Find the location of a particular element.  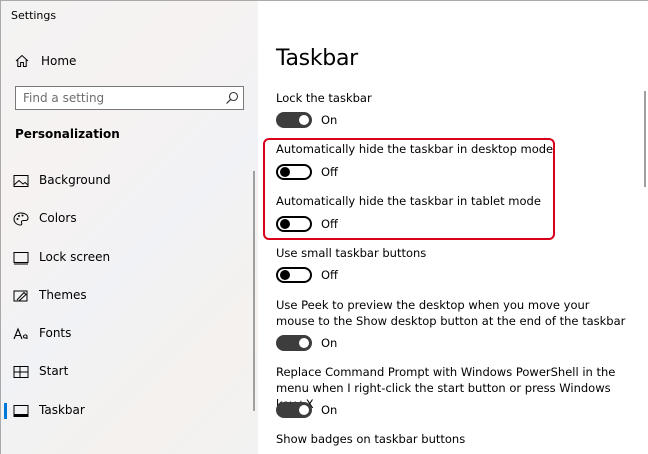

home-link: Home is located at coordinates (45, 61).